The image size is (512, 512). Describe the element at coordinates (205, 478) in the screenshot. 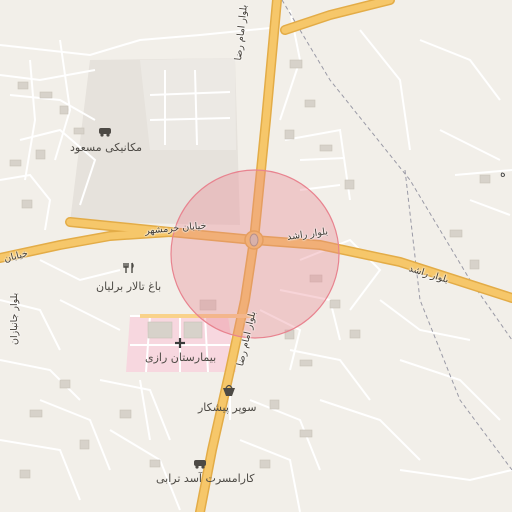

I see `place-label-car-wash: کارامسرت آسد ترابی` at that location.